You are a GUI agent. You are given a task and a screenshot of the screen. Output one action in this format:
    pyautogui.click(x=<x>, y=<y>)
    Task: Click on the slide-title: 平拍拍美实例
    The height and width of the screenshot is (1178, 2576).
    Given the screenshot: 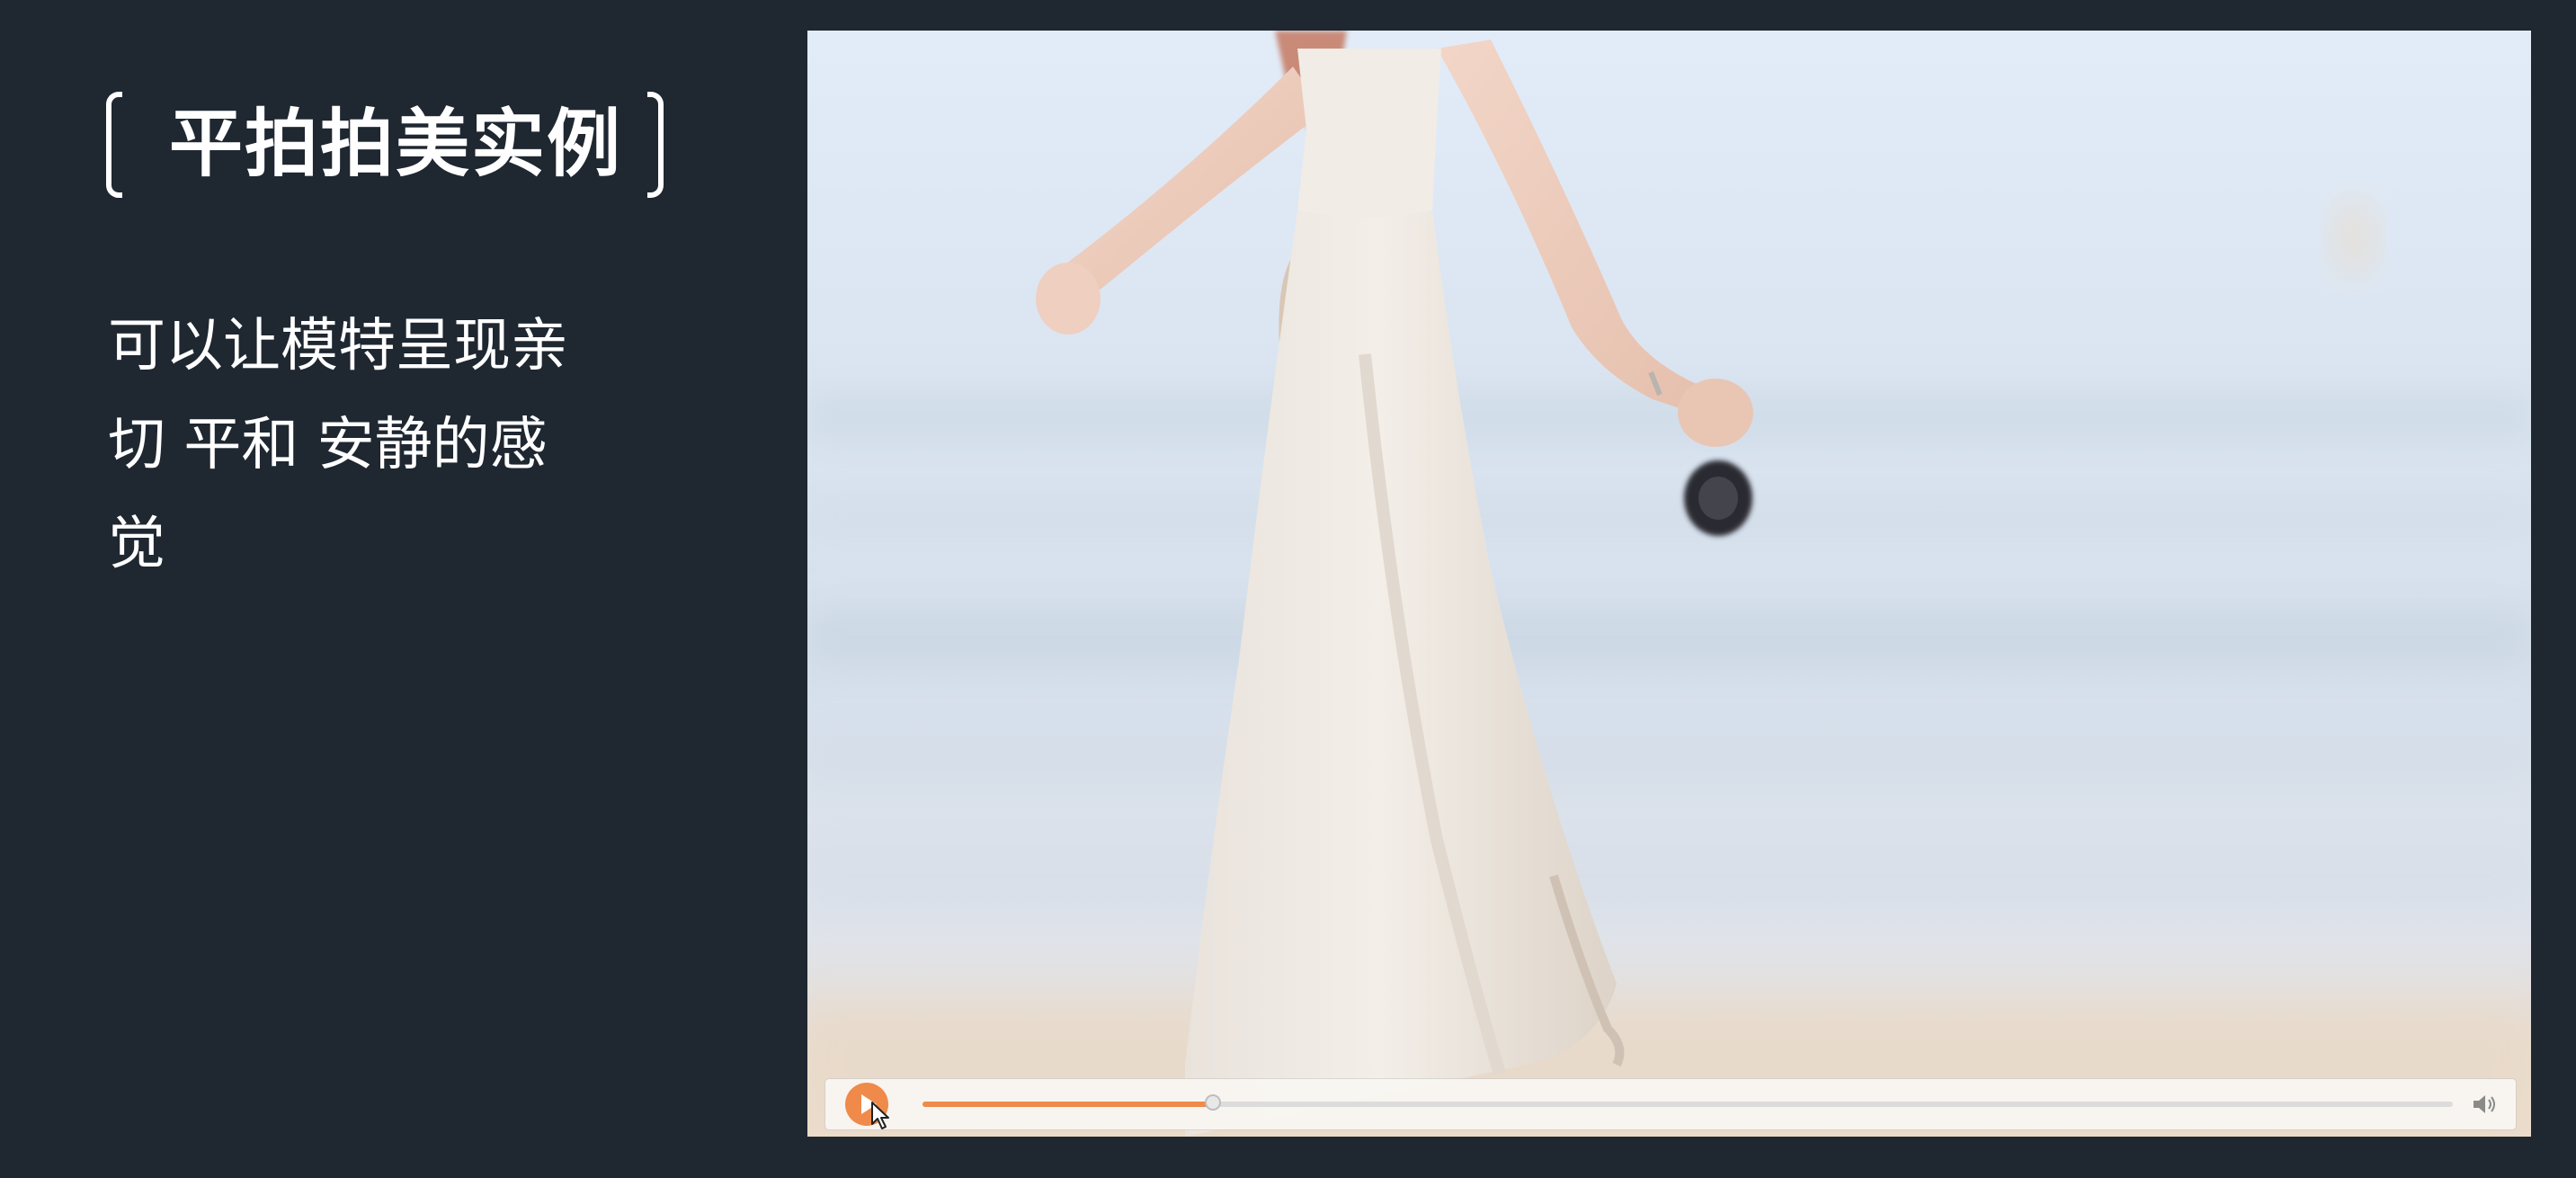 What is the action you would take?
    pyautogui.click(x=396, y=144)
    